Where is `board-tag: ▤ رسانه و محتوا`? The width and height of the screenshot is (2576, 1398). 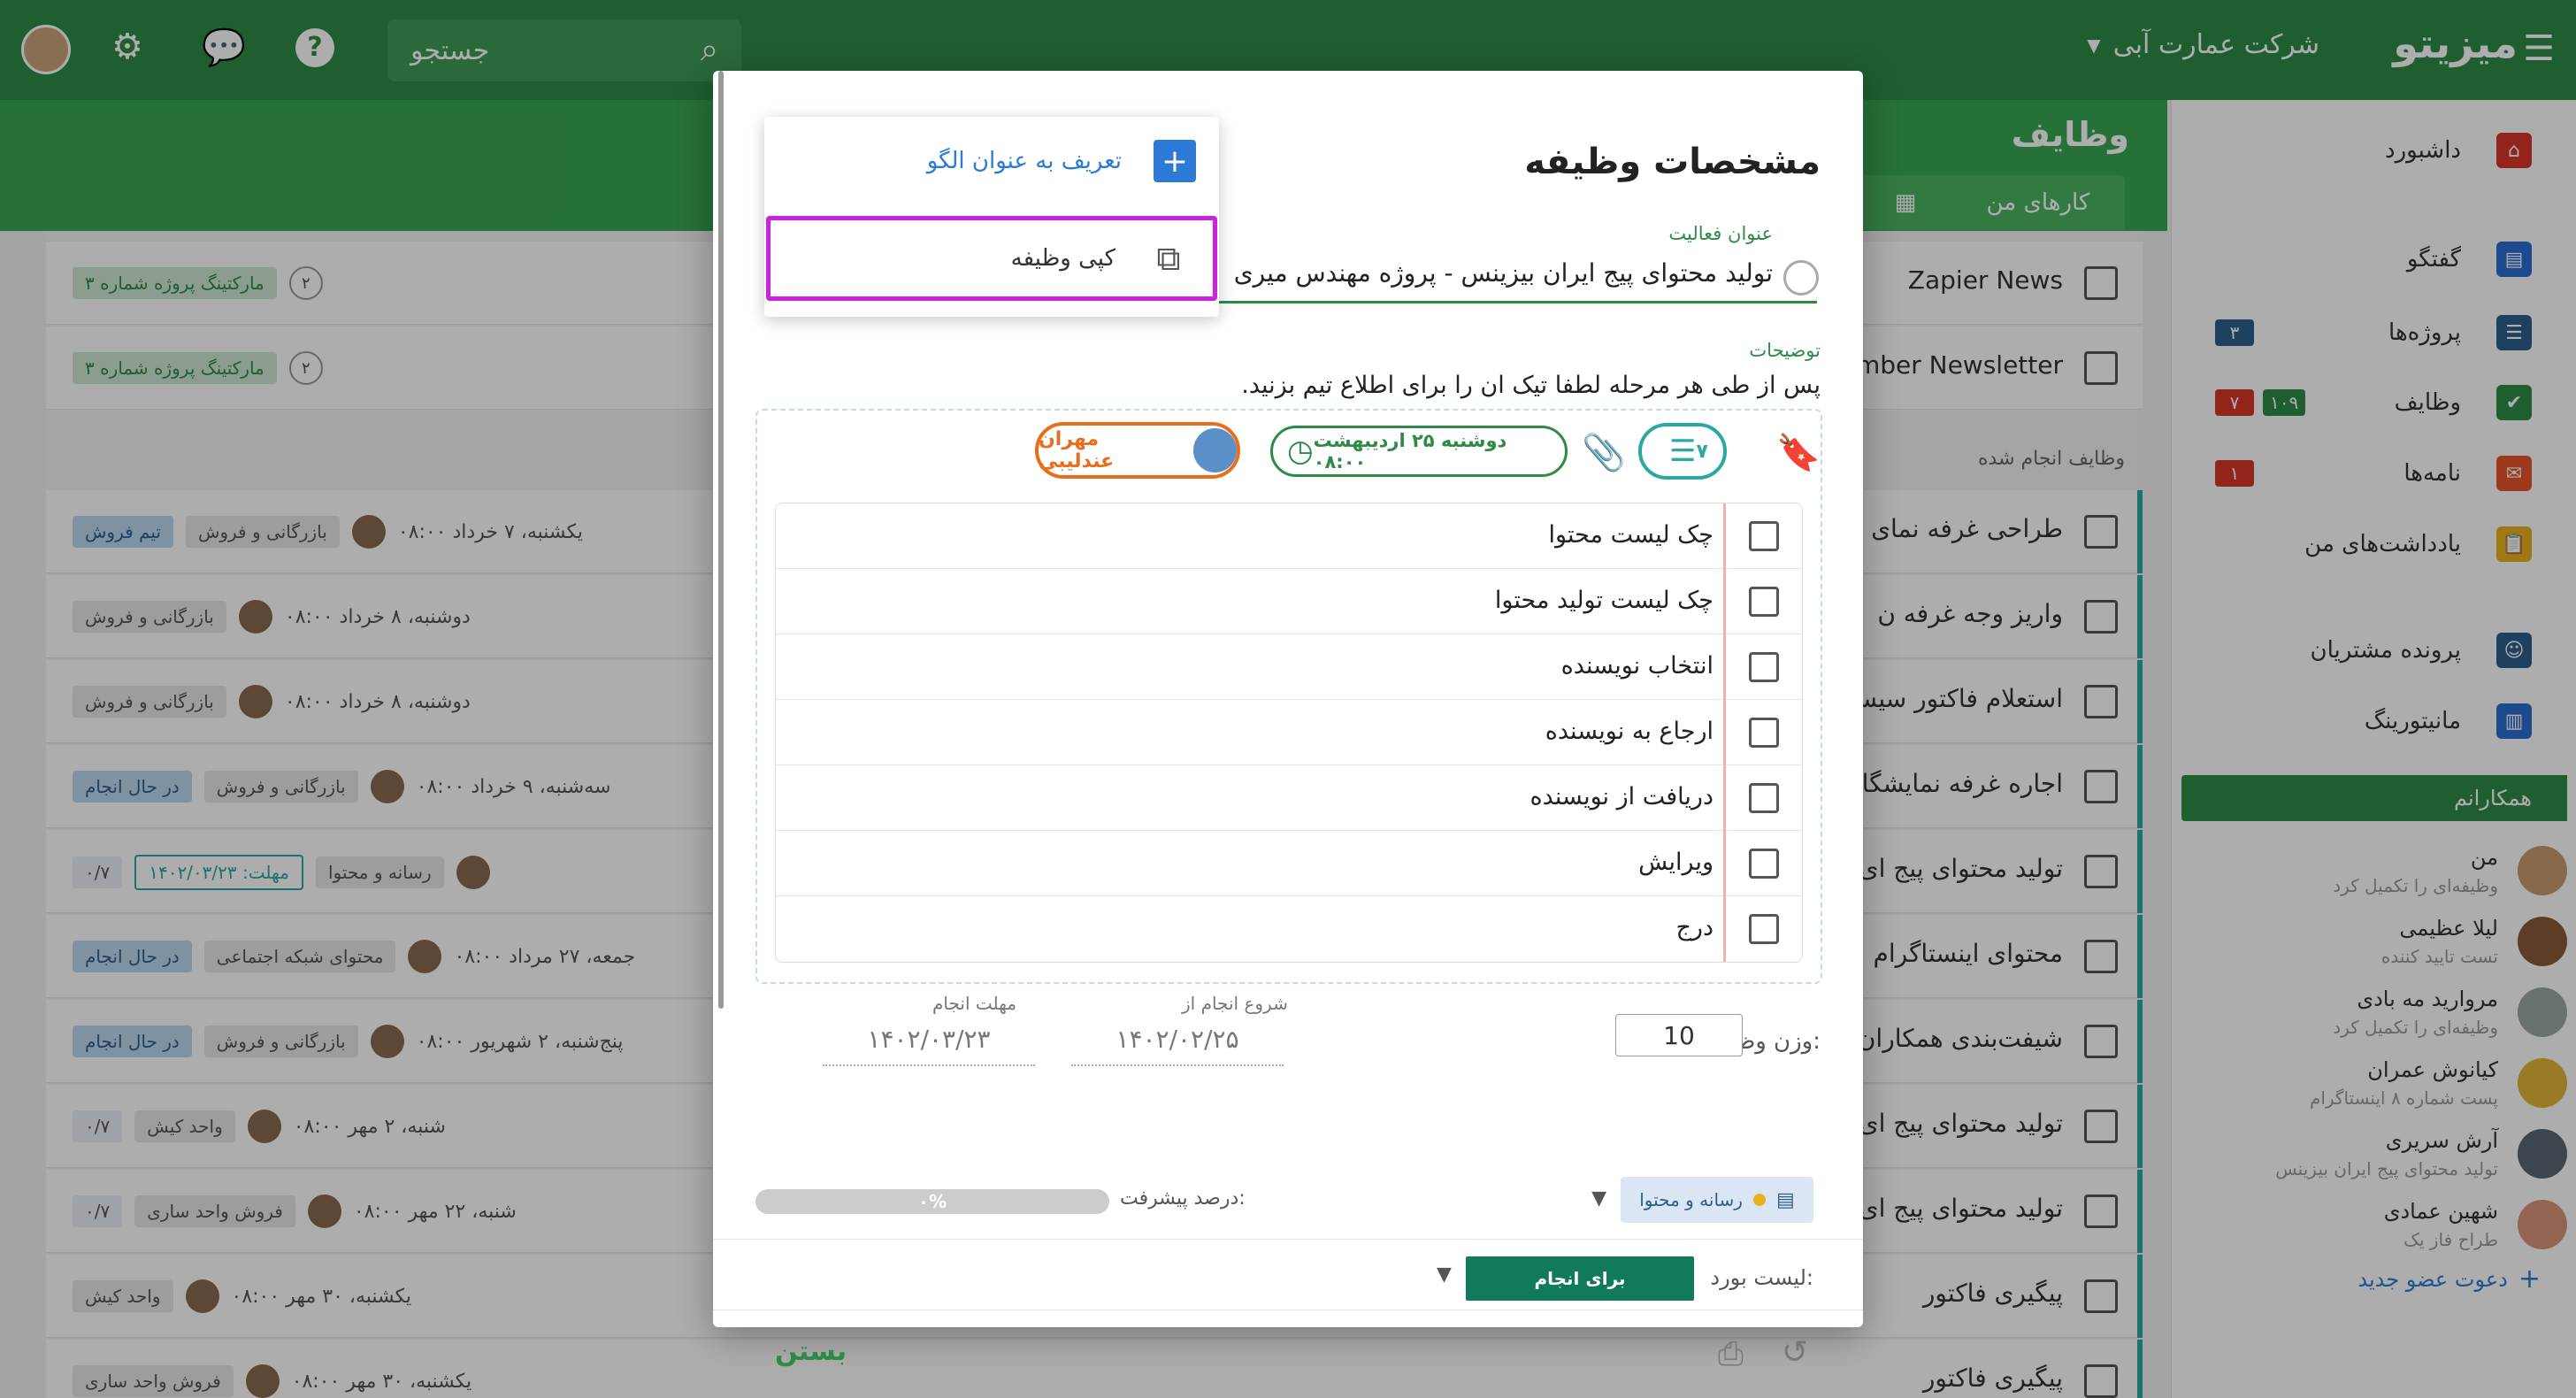 board-tag: ▤ رسانه و محتوا is located at coordinates (1717, 1200).